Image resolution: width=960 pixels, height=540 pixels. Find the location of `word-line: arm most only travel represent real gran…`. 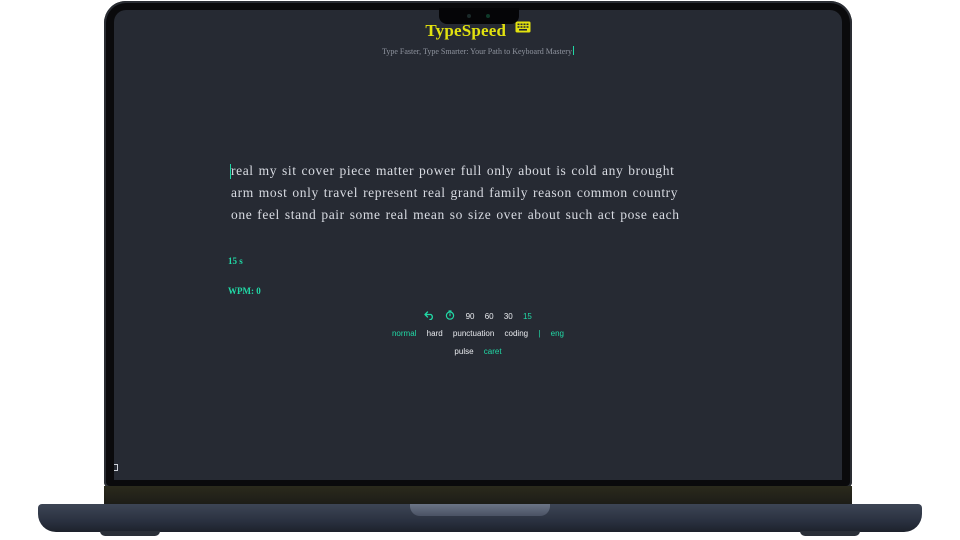

word-line: arm most only travel represent real gran… is located at coordinates (455, 192).